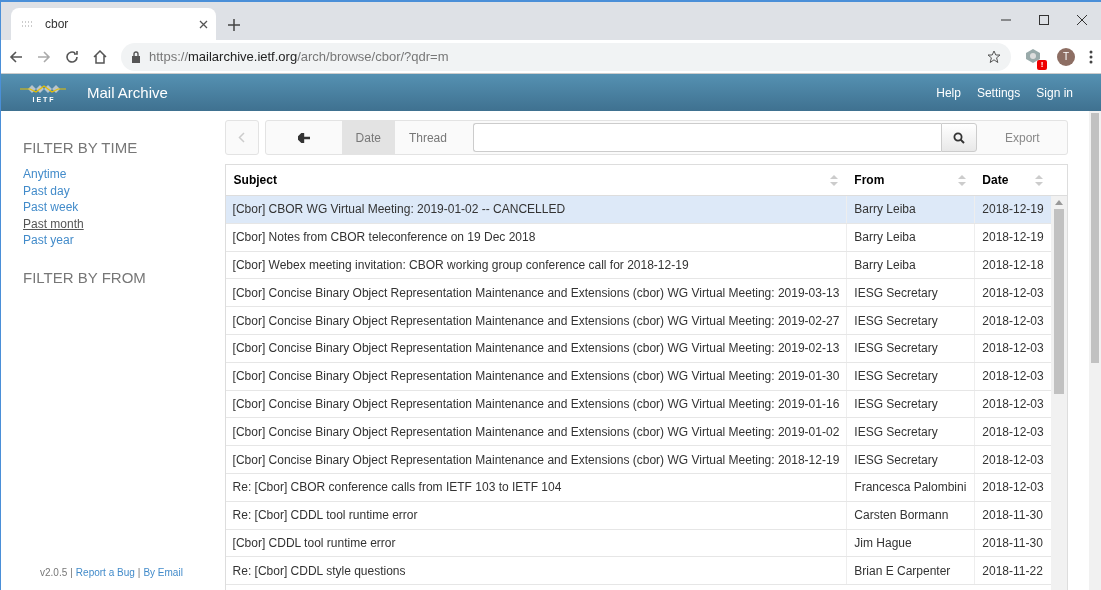 The height and width of the screenshot is (590, 1101). What do you see at coordinates (368, 137) in the screenshot?
I see `view-tab: Date` at bounding box center [368, 137].